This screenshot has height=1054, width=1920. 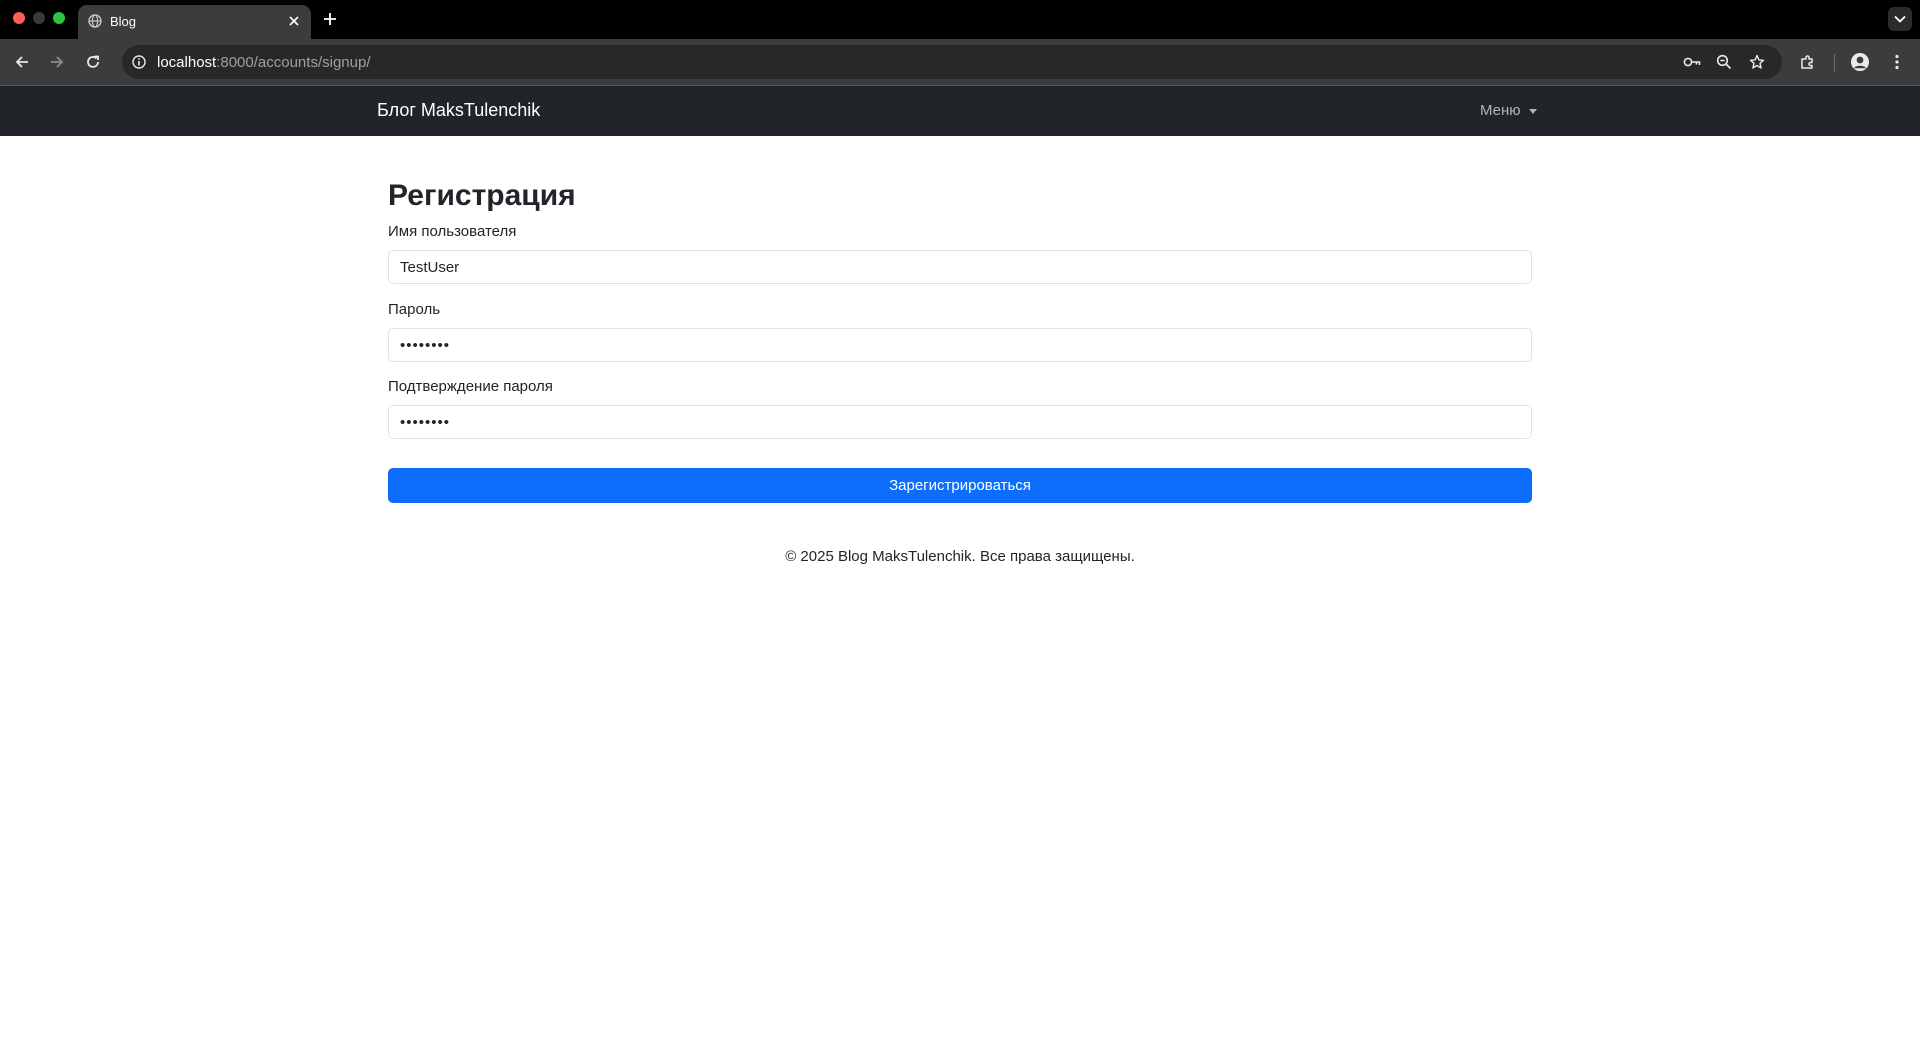 I want to click on password-label: Пароль, so click(x=414, y=309).